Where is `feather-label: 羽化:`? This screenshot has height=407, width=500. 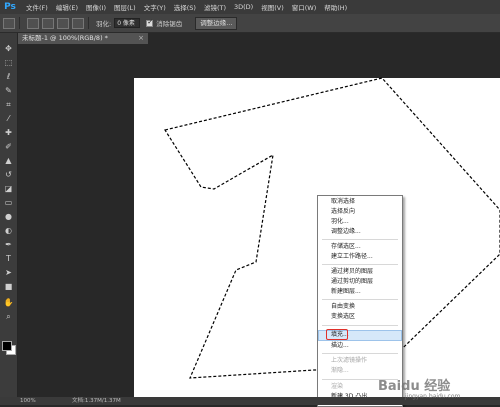 feather-label: 羽化: is located at coordinates (104, 24).